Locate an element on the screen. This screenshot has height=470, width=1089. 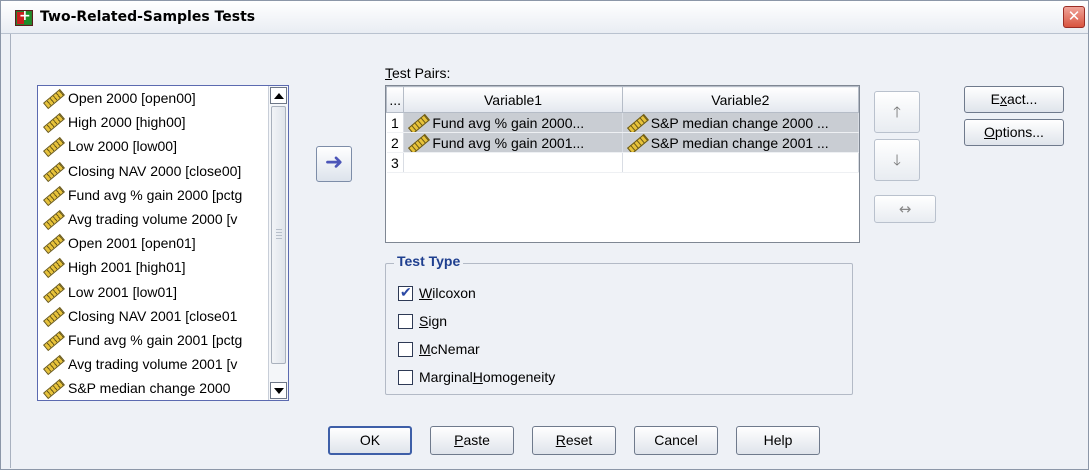
source-list-item-label: Avg trading volume 2000 [v is located at coordinates (153, 219).